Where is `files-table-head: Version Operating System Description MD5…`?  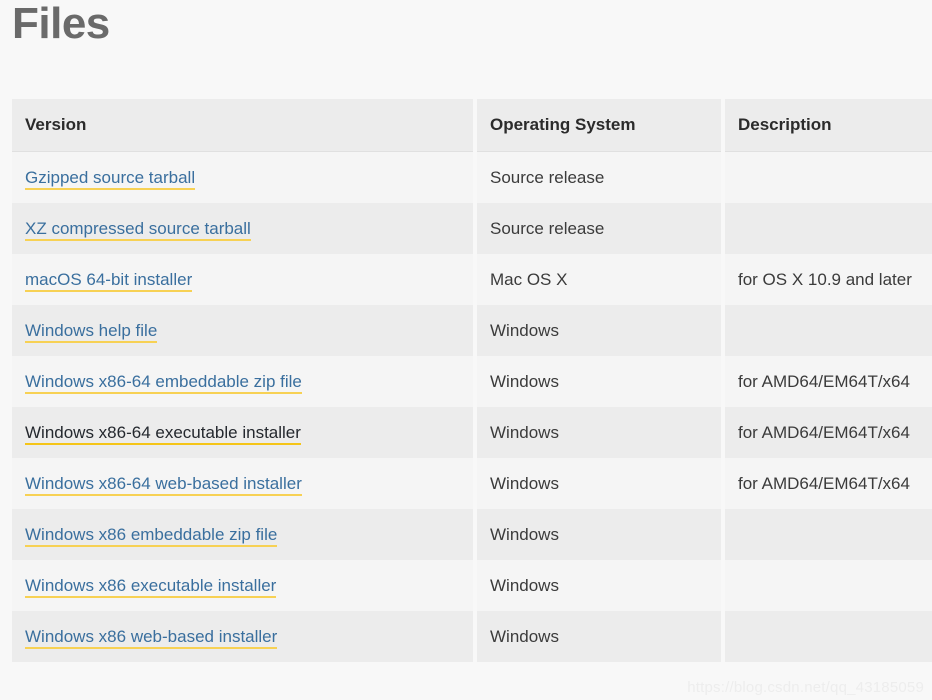 files-table-head: Version Operating System Description MD5… is located at coordinates (472, 125).